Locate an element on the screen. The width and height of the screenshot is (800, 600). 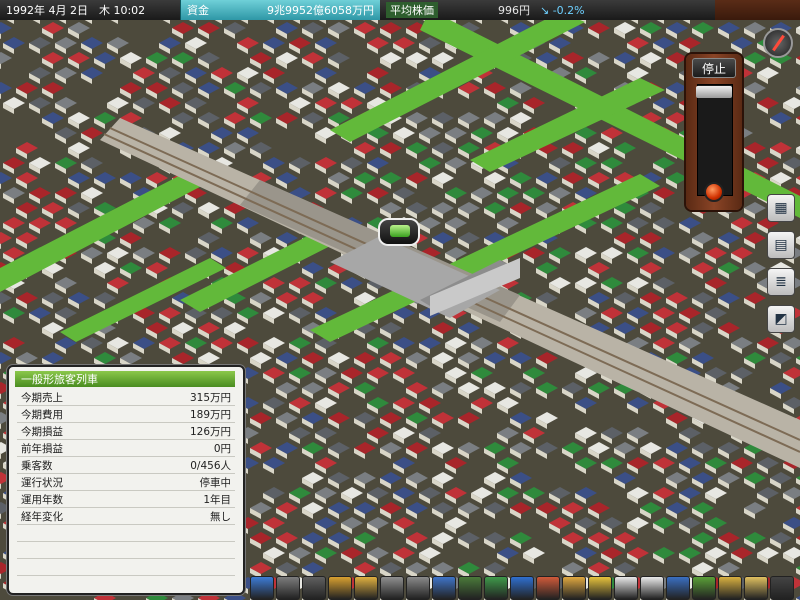
stock-label: 平均株価 is located at coordinates (412, 10).